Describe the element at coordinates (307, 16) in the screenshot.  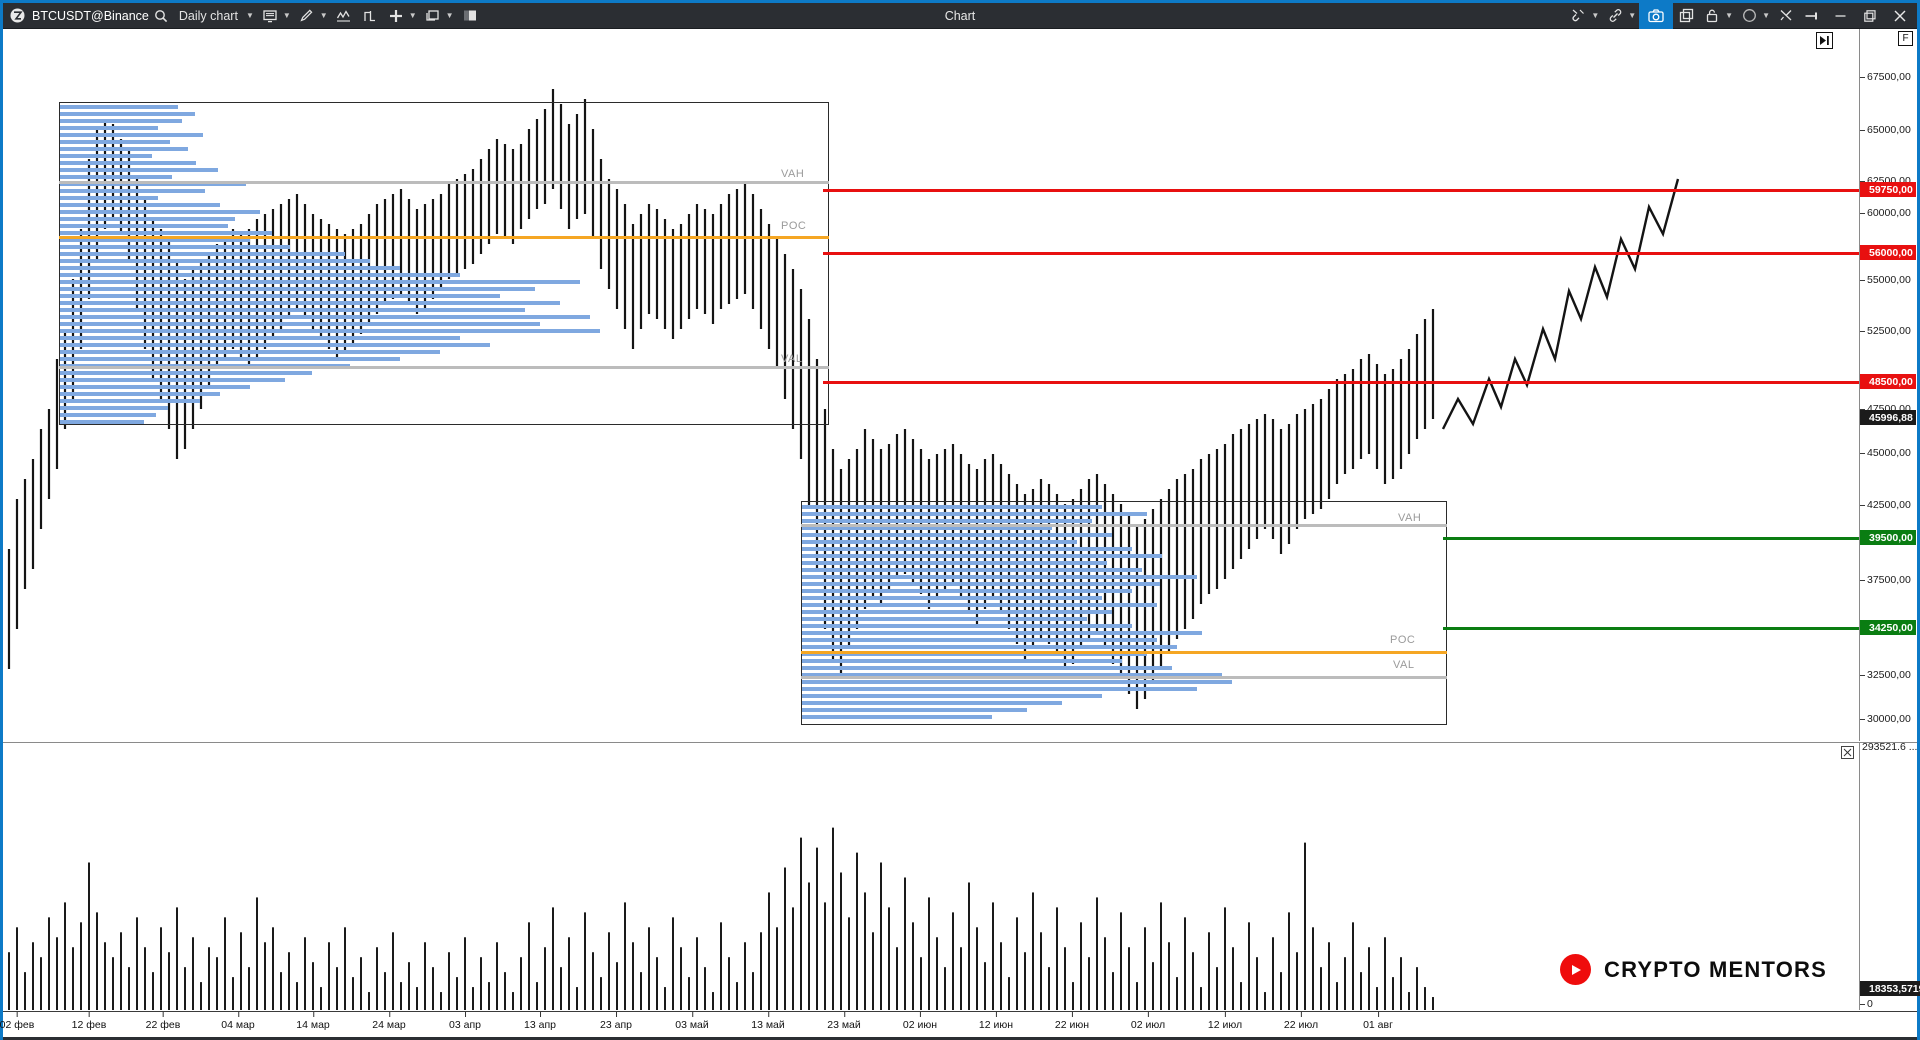
I see `draw-pencil-icon` at that location.